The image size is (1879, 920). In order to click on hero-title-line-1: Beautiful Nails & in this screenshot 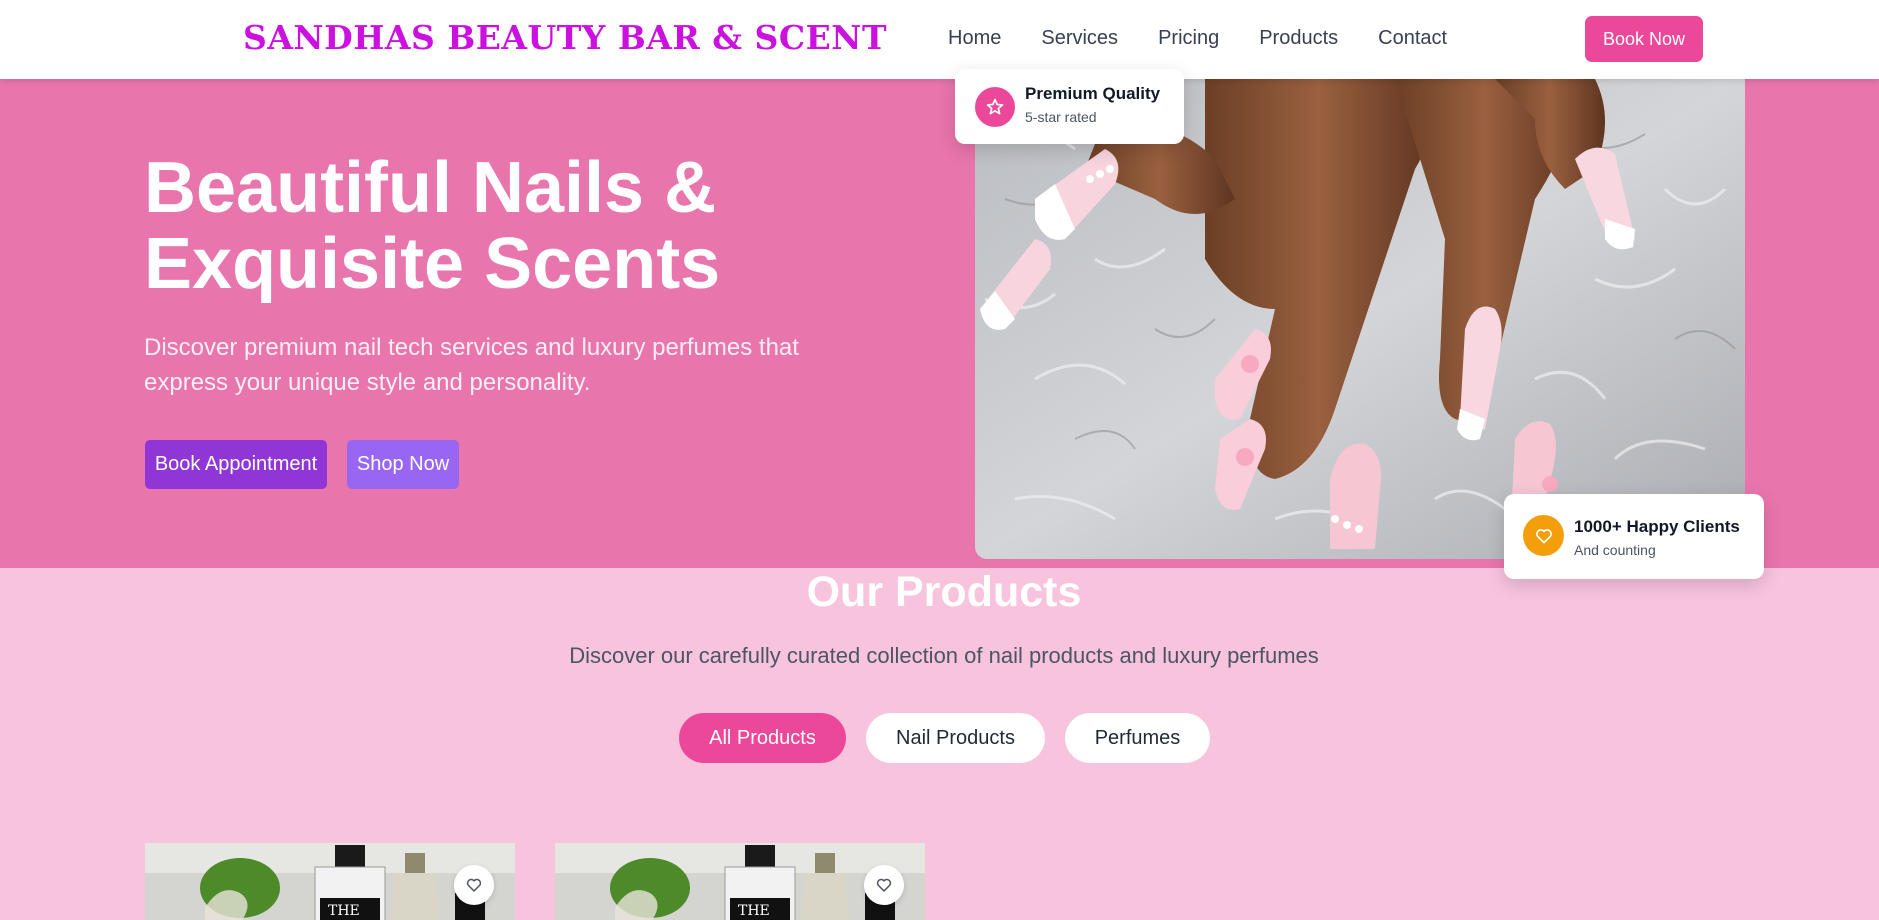, I will do `click(430, 188)`.